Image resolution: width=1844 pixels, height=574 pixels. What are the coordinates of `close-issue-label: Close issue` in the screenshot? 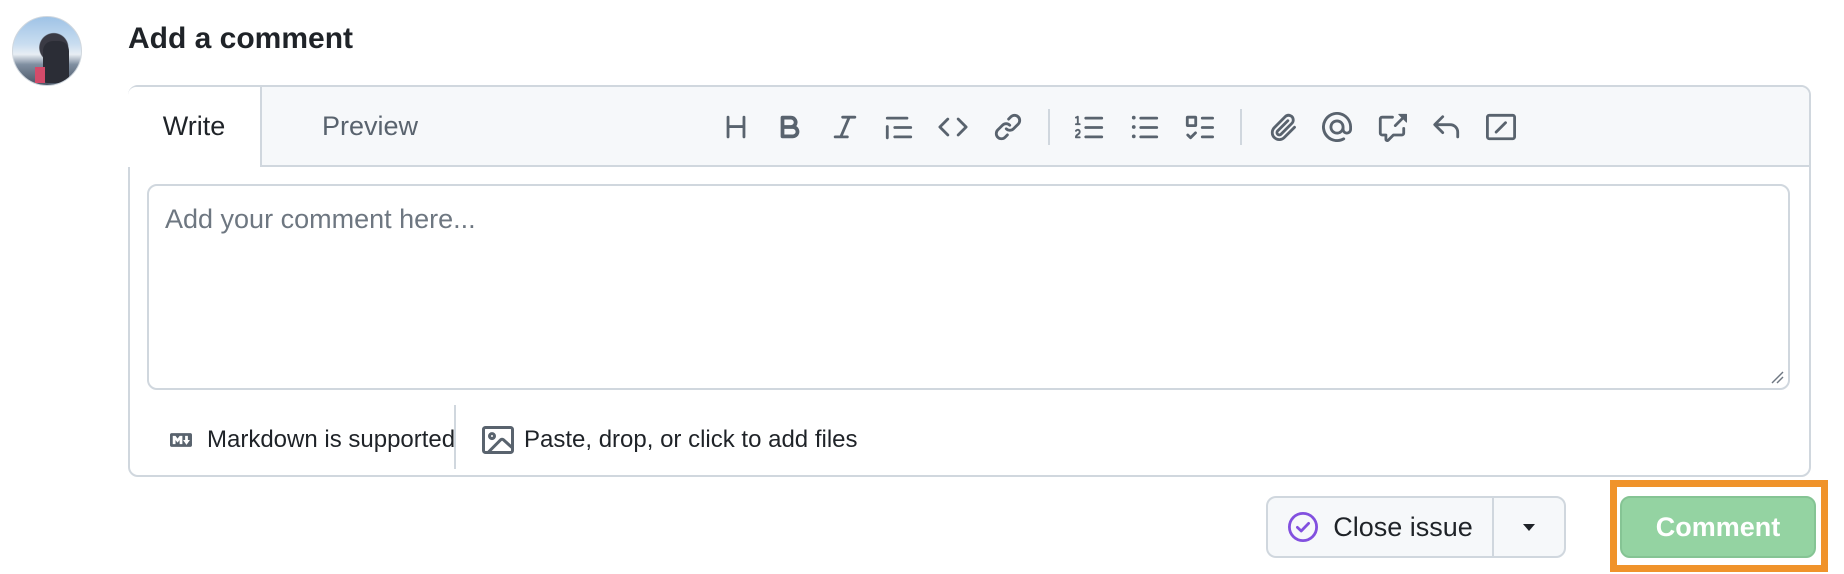 It's located at (1403, 526).